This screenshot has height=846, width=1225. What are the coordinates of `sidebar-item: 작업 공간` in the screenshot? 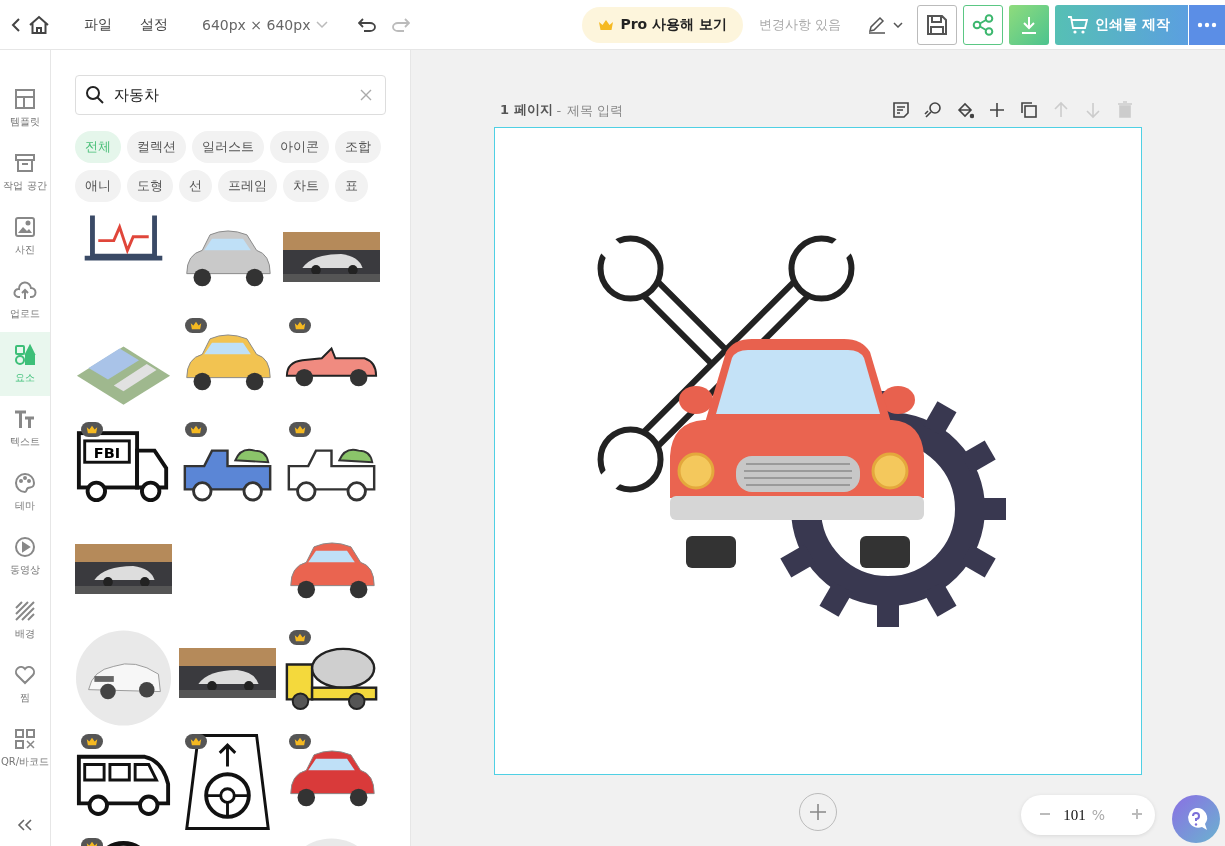 It's located at (25, 172).